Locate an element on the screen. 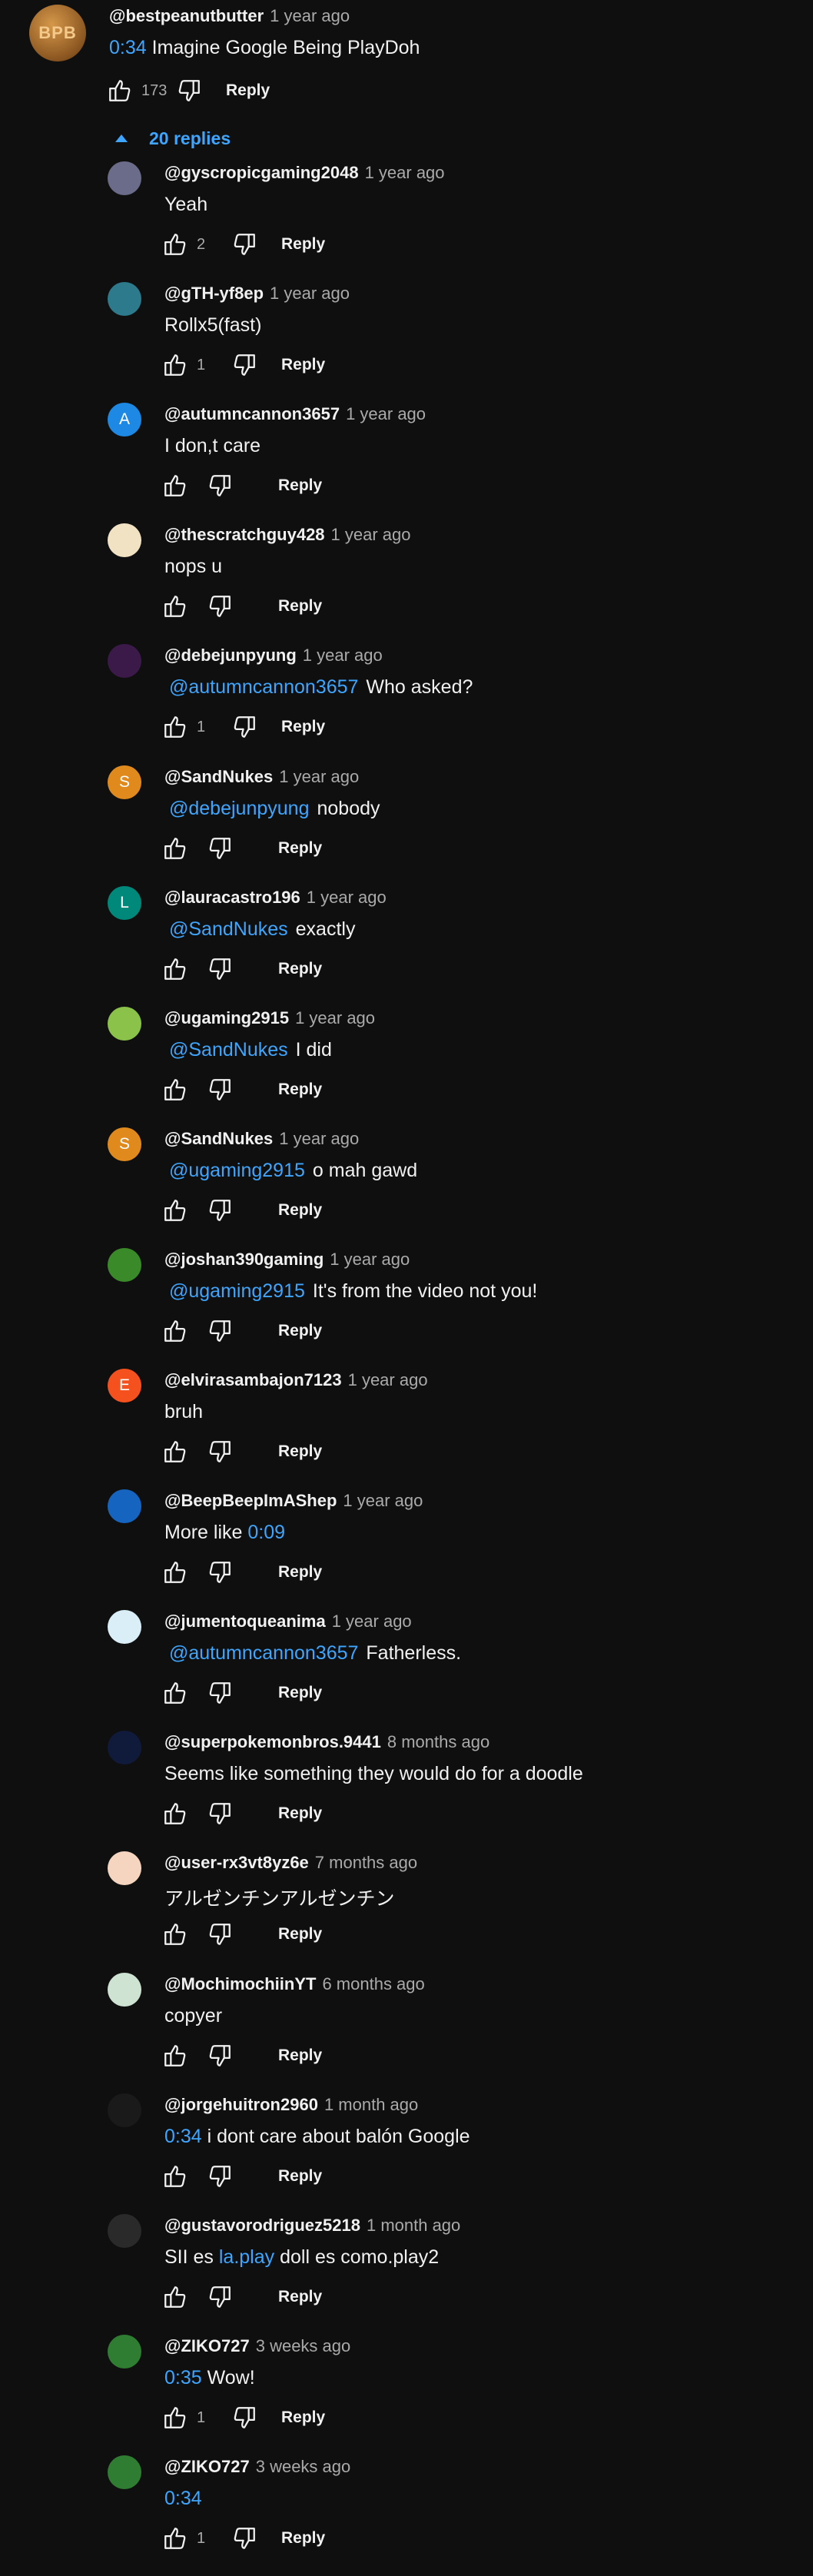  author-name: @debejunpyung is located at coordinates (230, 655).